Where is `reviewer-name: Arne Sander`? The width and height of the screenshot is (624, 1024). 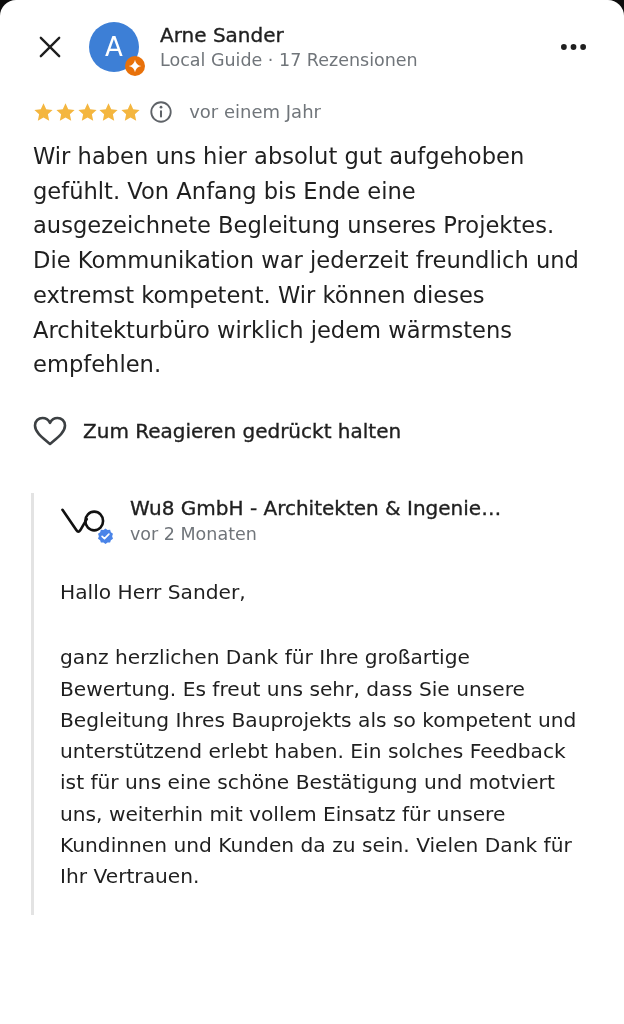
reviewer-name: Arne Sander is located at coordinates (222, 35).